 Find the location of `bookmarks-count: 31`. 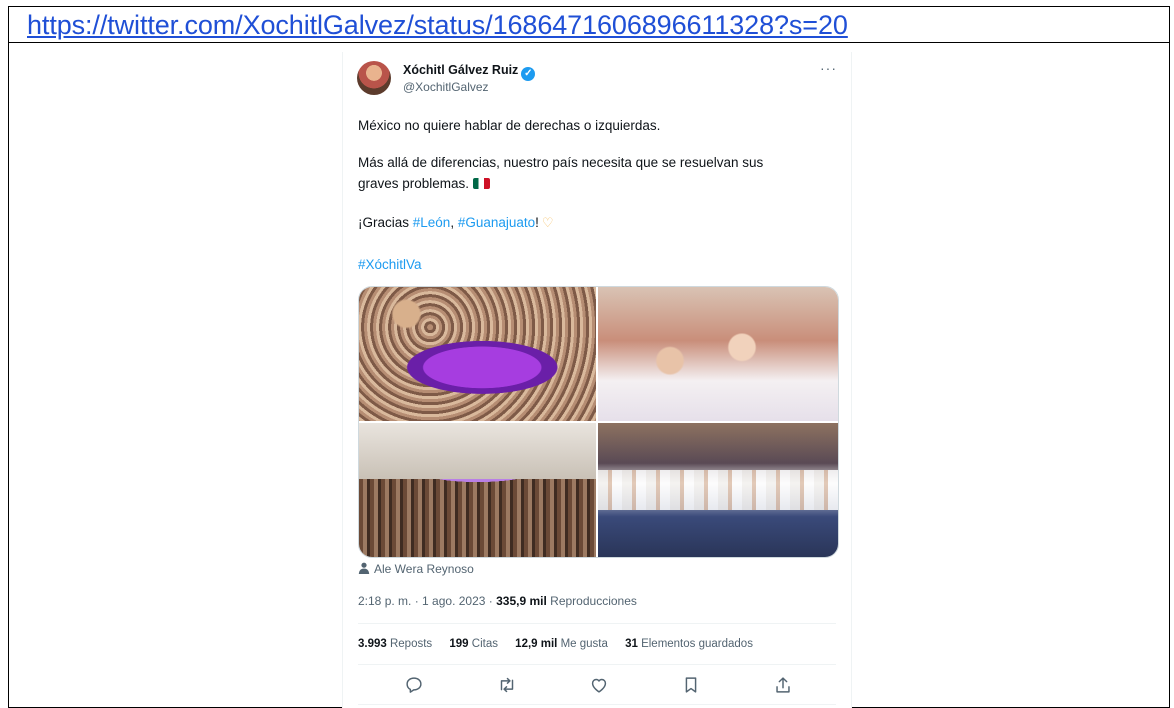

bookmarks-count: 31 is located at coordinates (631, 644).